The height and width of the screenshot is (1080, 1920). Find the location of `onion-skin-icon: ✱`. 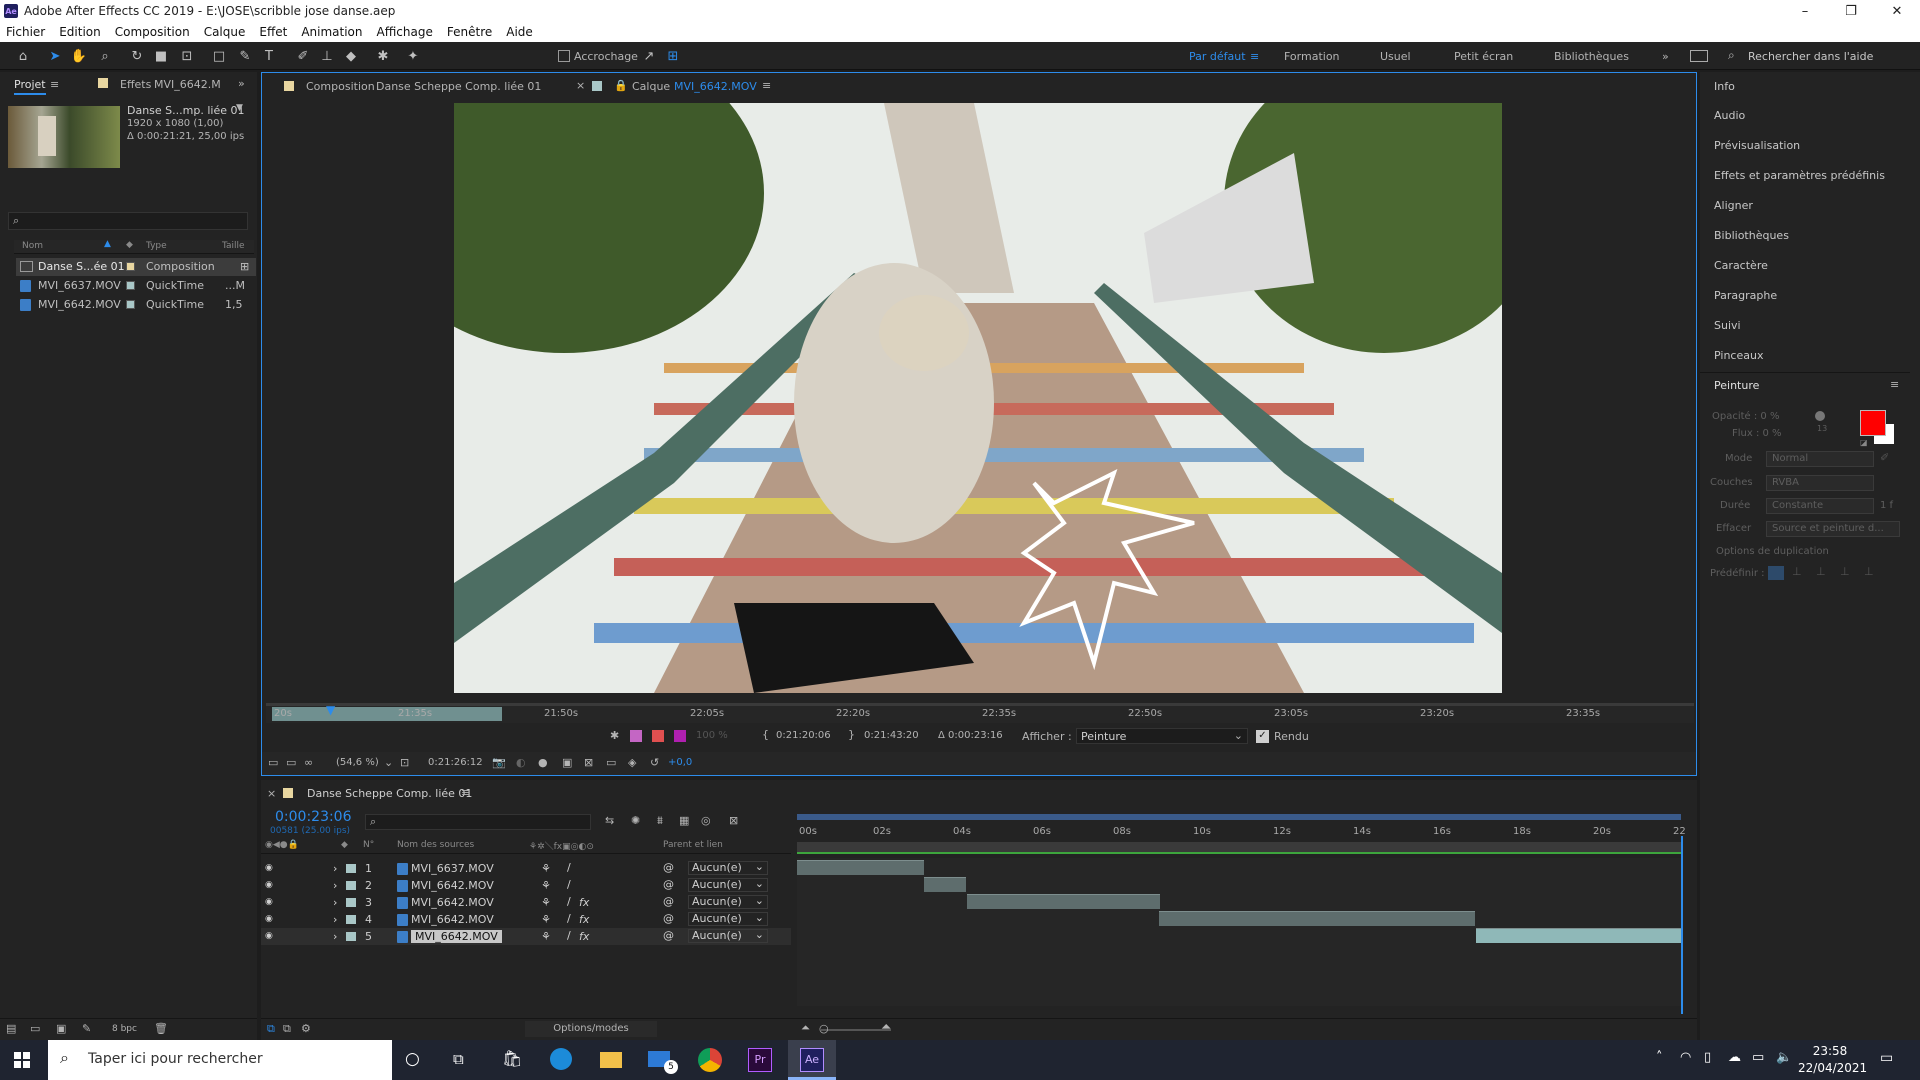

onion-skin-icon: ✱ is located at coordinates (614, 735).